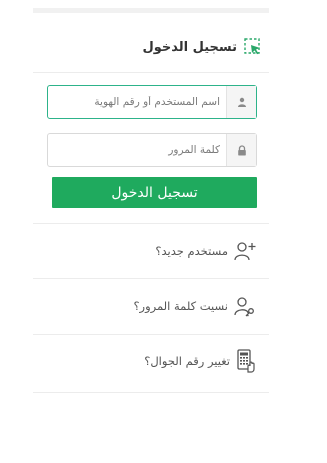  I want to click on change-mobile-link: تغيير رقم الجوال؟, so click(200, 361).